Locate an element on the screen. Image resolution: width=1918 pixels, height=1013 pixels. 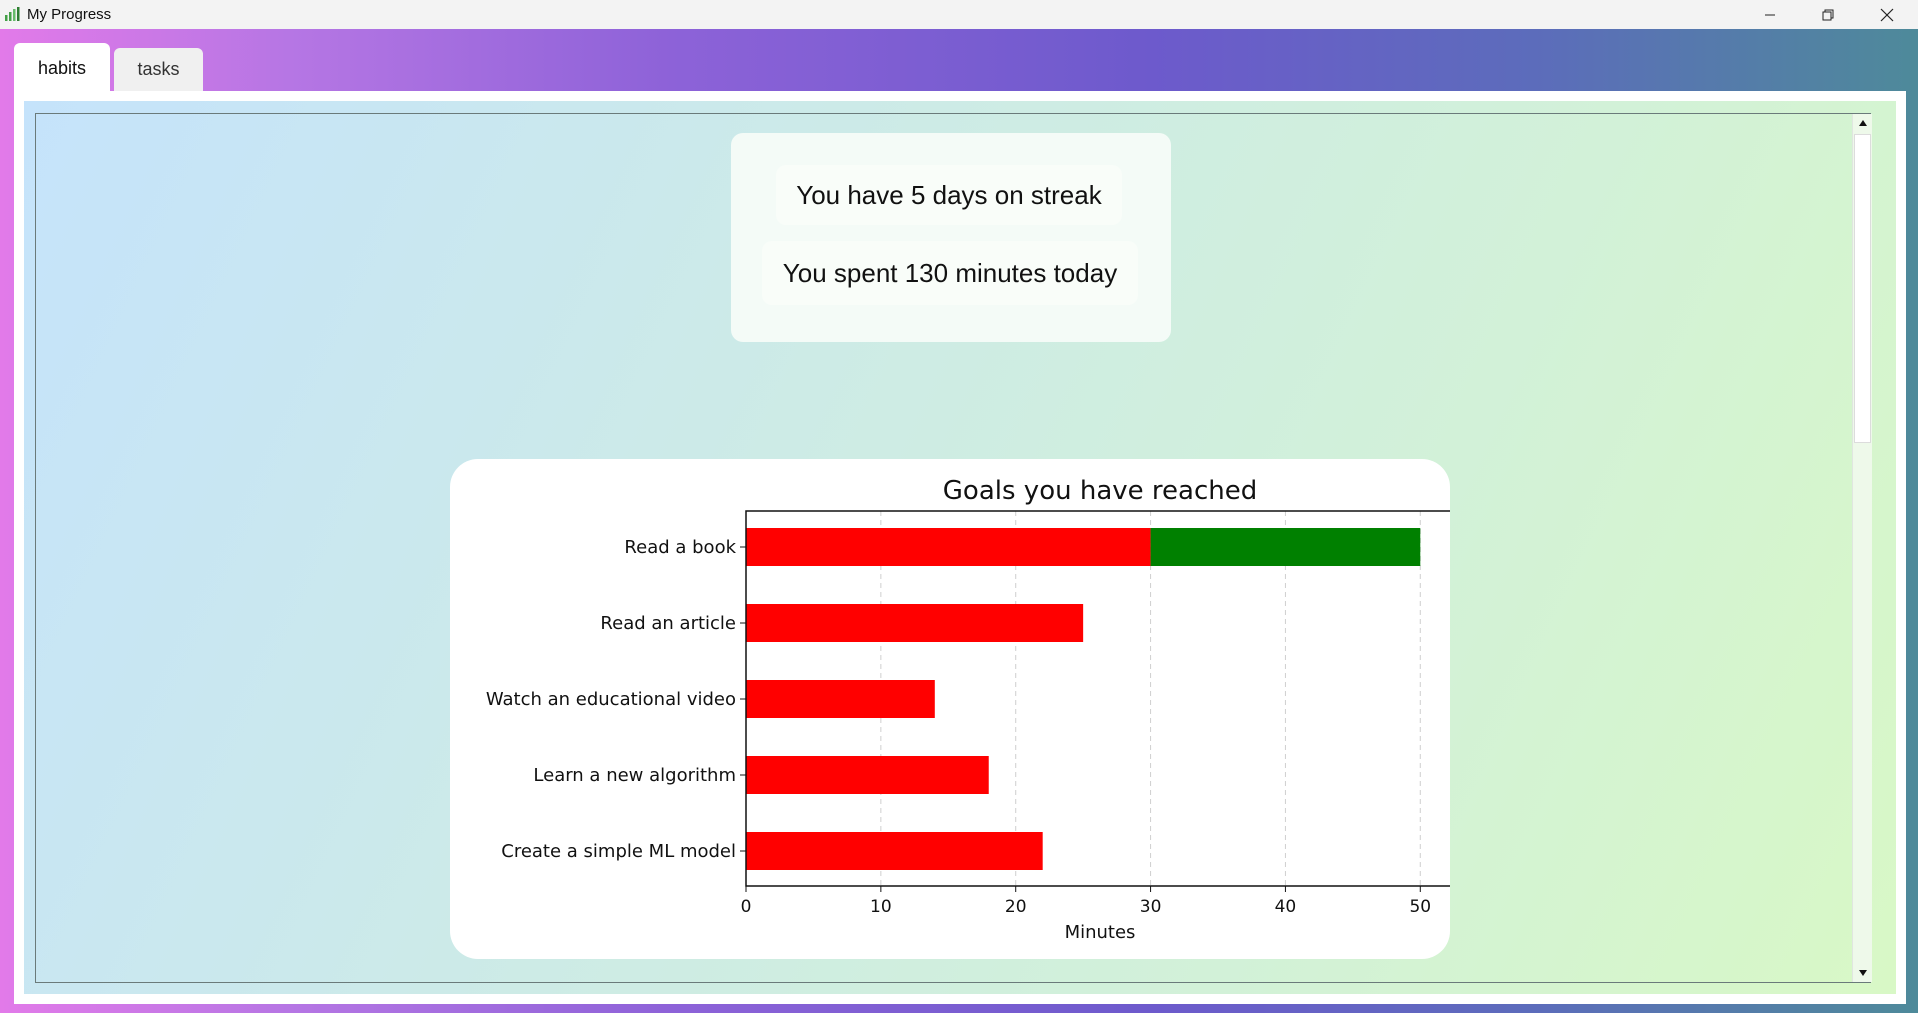
triangle-up-icon is located at coordinates (1862, 123).